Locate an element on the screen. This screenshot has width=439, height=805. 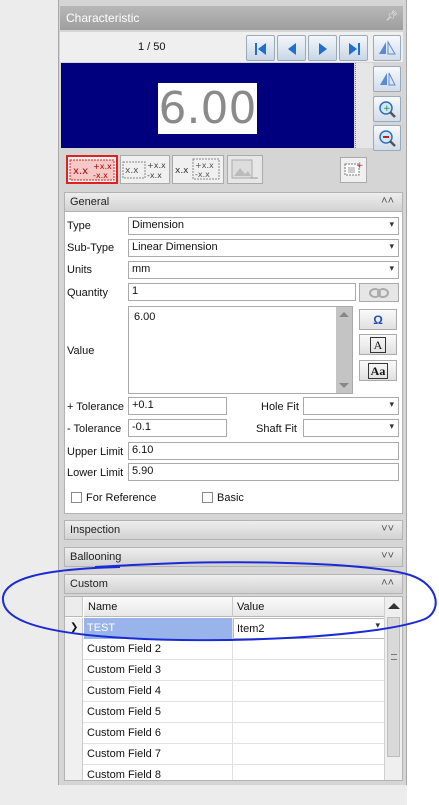
format-button-3: x.x +x.x -x.x is located at coordinates (198, 169).